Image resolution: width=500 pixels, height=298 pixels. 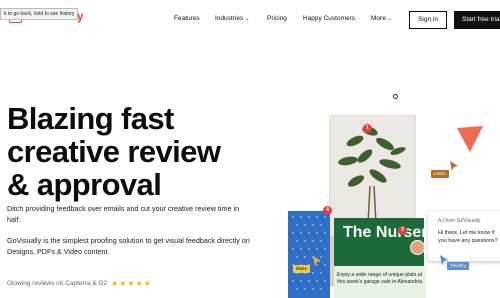 What do you see at coordinates (378, 18) in the screenshot?
I see `nav-more-label: More` at bounding box center [378, 18].